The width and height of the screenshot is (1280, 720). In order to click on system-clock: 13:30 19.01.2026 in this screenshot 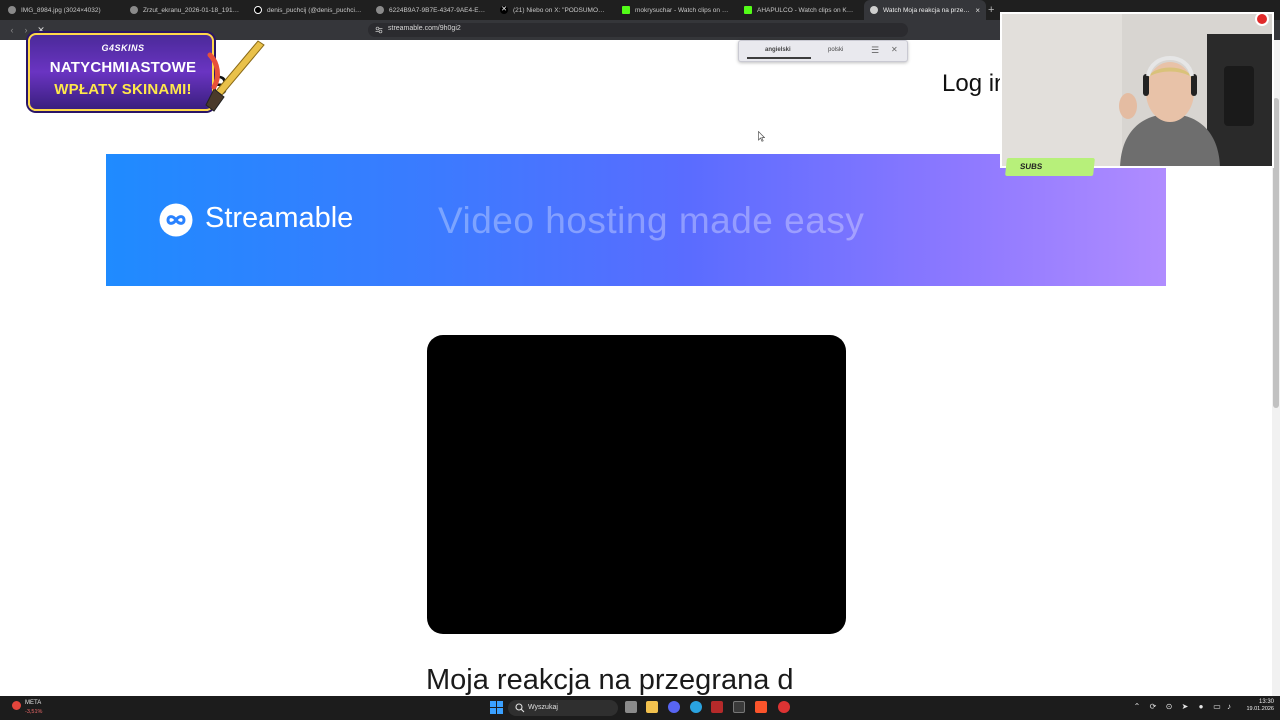, I will do `click(1255, 705)`.